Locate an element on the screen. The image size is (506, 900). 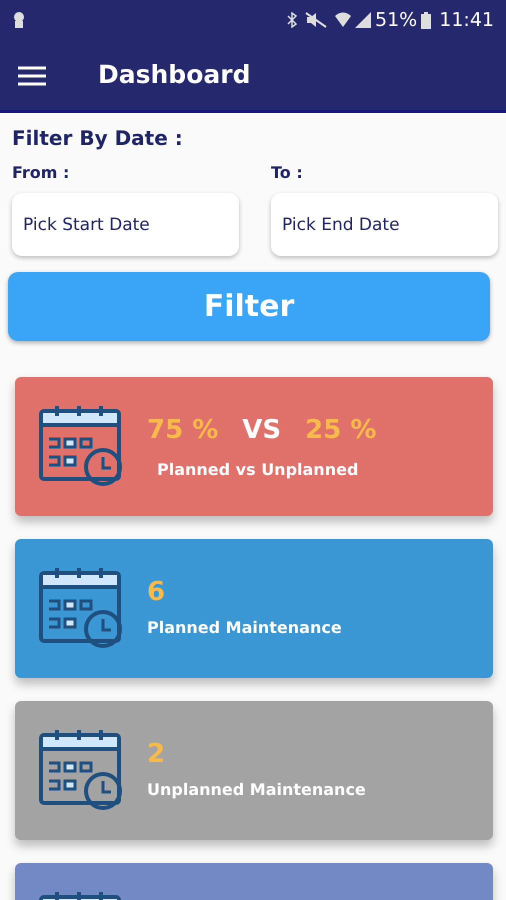
card-label: Planned vs Unplanned is located at coordinates (258, 470).